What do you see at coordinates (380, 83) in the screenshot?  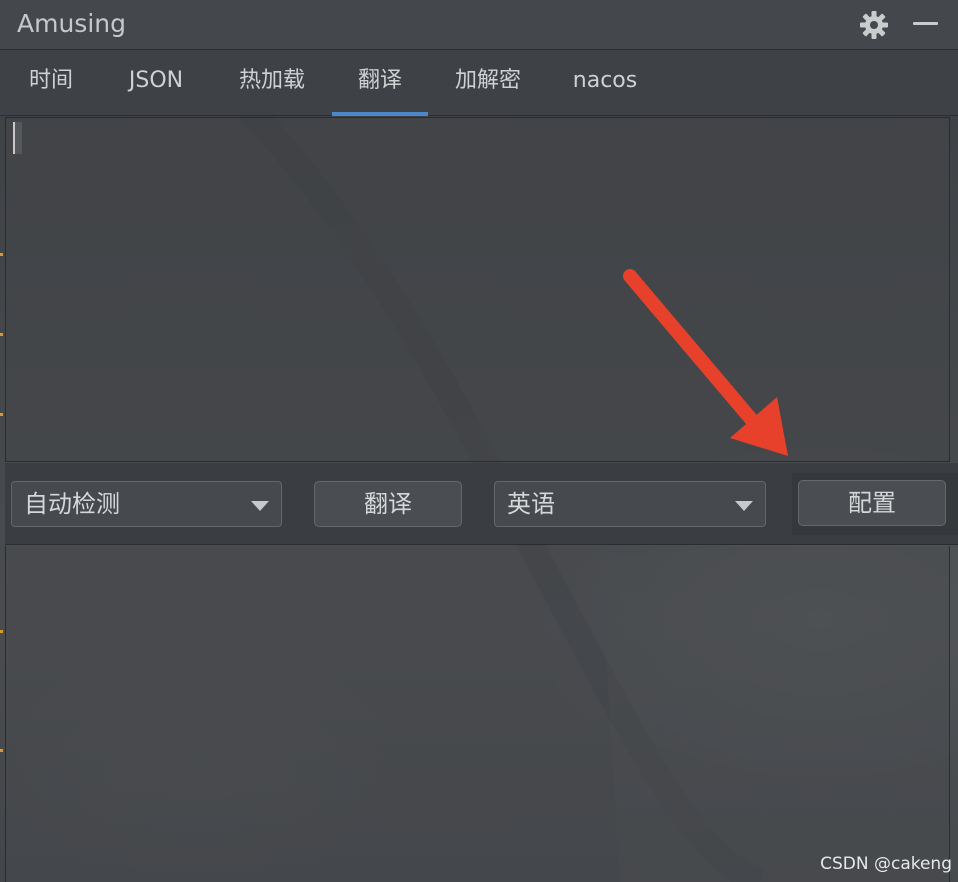 I see `tab-translate: 翻译` at bounding box center [380, 83].